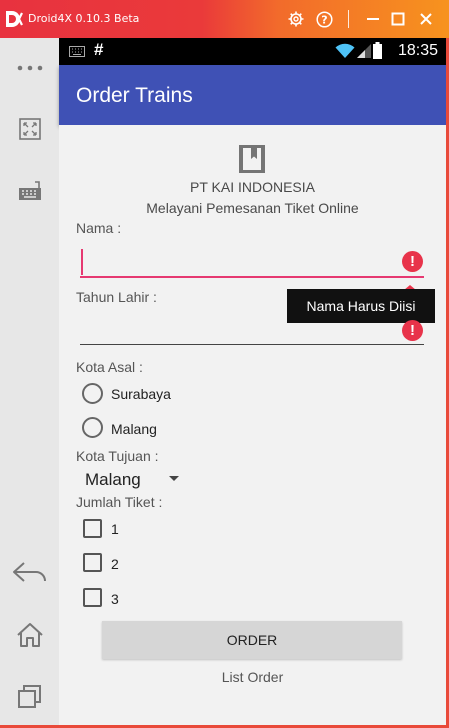  I want to click on battery-icon, so click(377, 50).